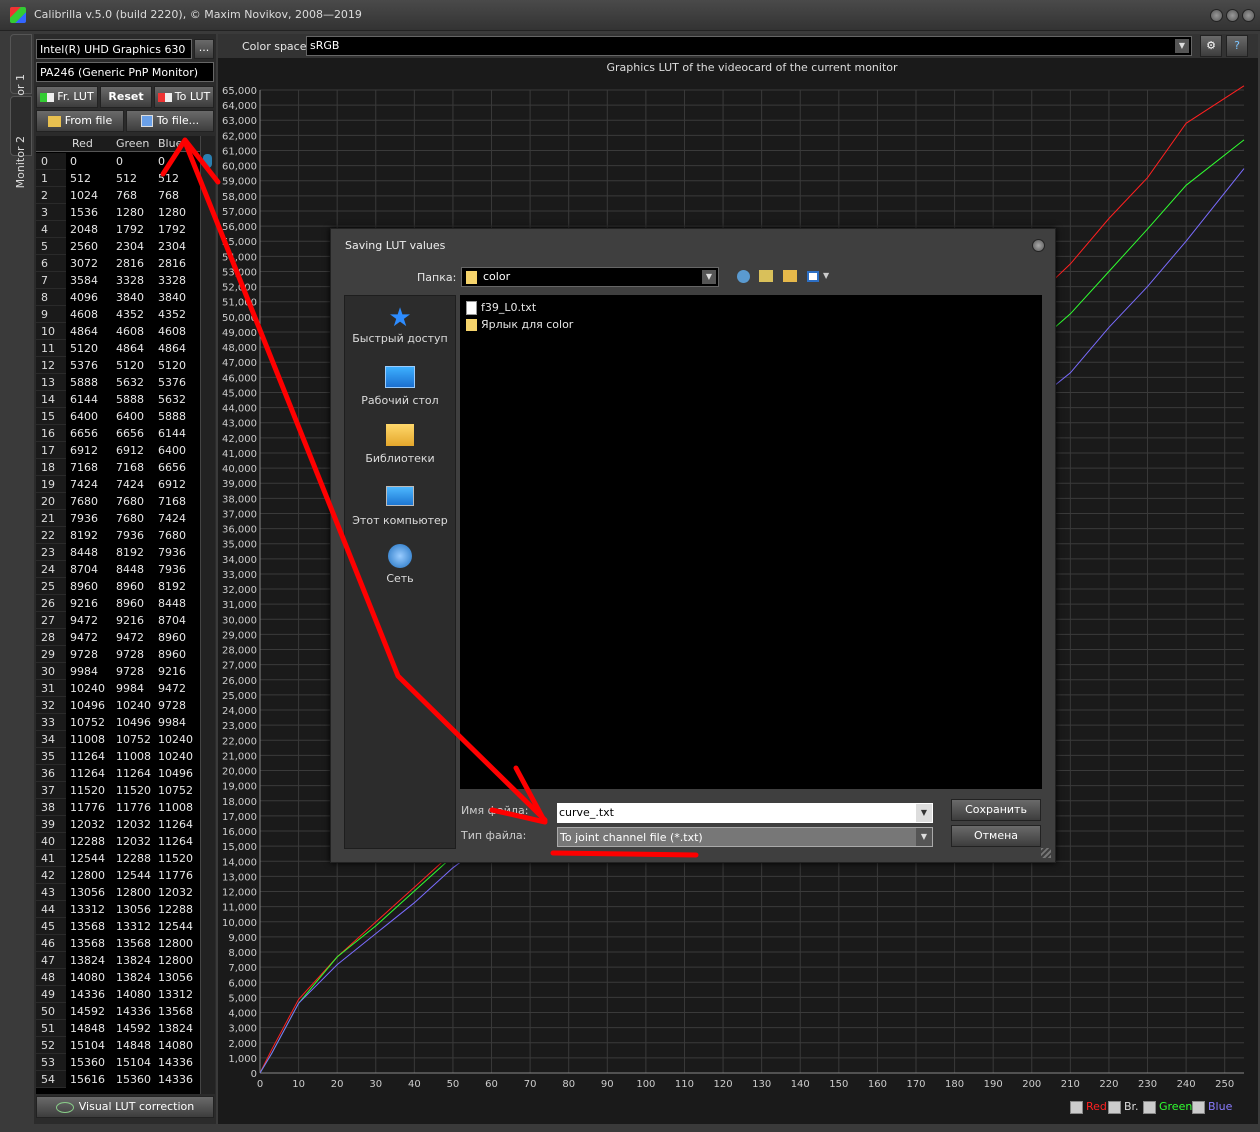  What do you see at coordinates (117, 229) in the screenshot?
I see `table-row: 4 2048 1792 1792` at bounding box center [117, 229].